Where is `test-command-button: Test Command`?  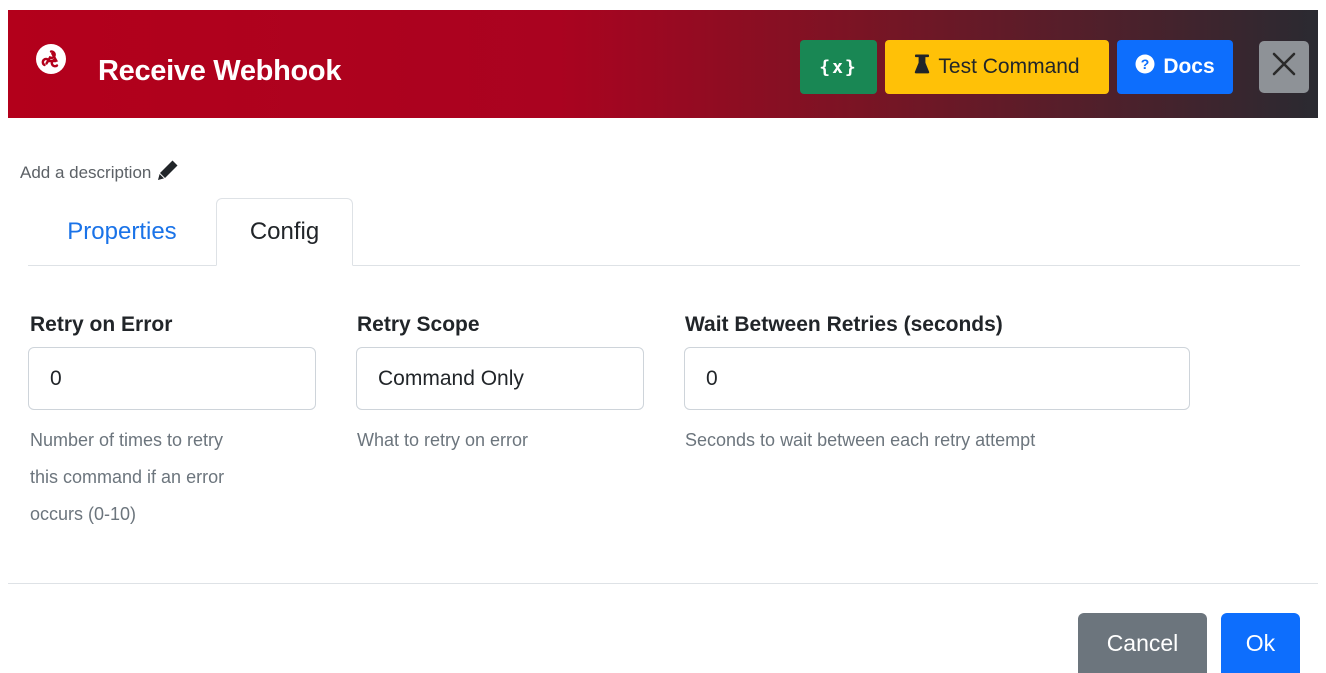 test-command-button: Test Command is located at coordinates (997, 67).